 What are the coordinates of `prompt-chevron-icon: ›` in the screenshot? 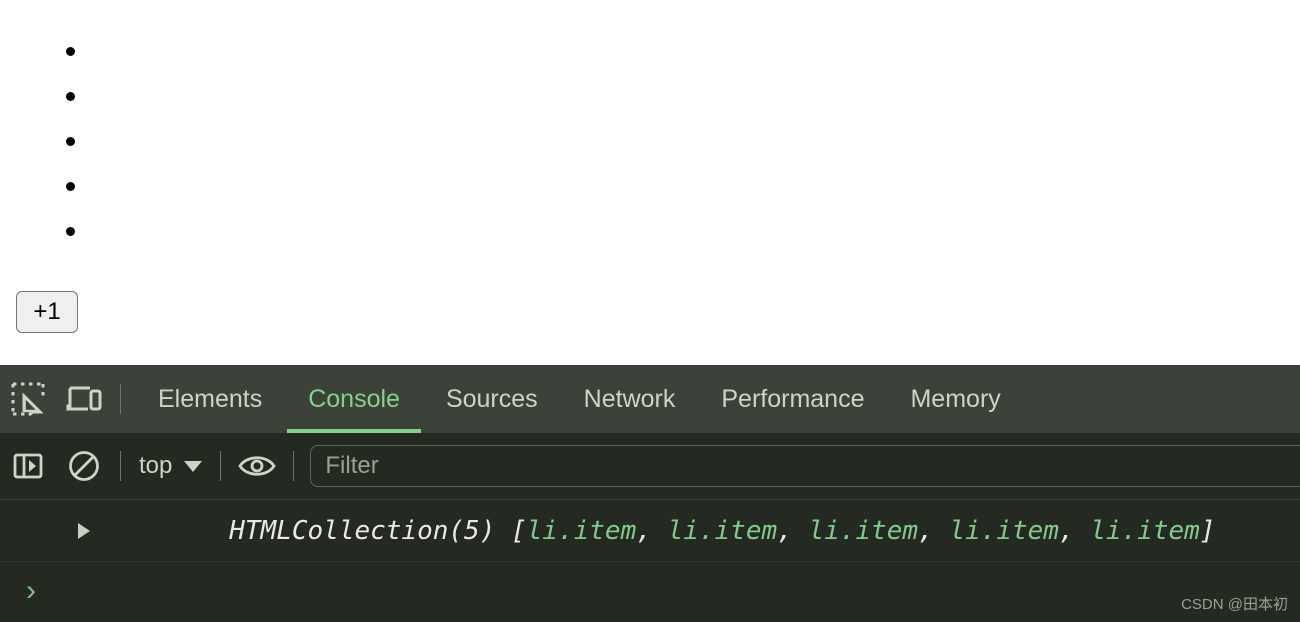 It's located at (31, 590).